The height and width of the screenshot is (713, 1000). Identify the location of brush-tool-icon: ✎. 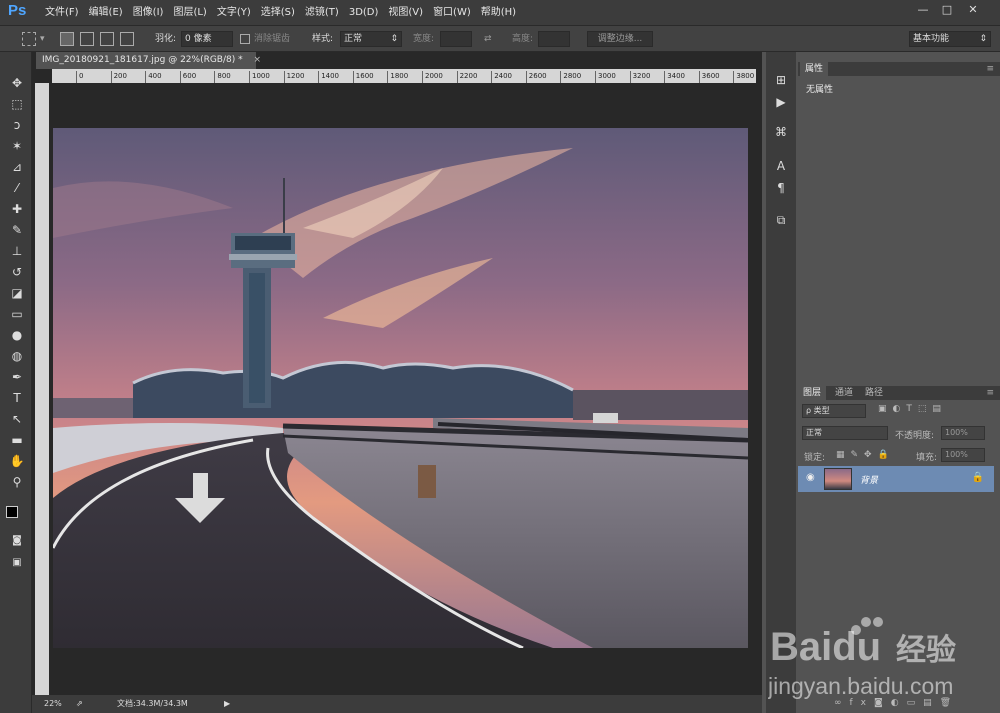
(17, 230).